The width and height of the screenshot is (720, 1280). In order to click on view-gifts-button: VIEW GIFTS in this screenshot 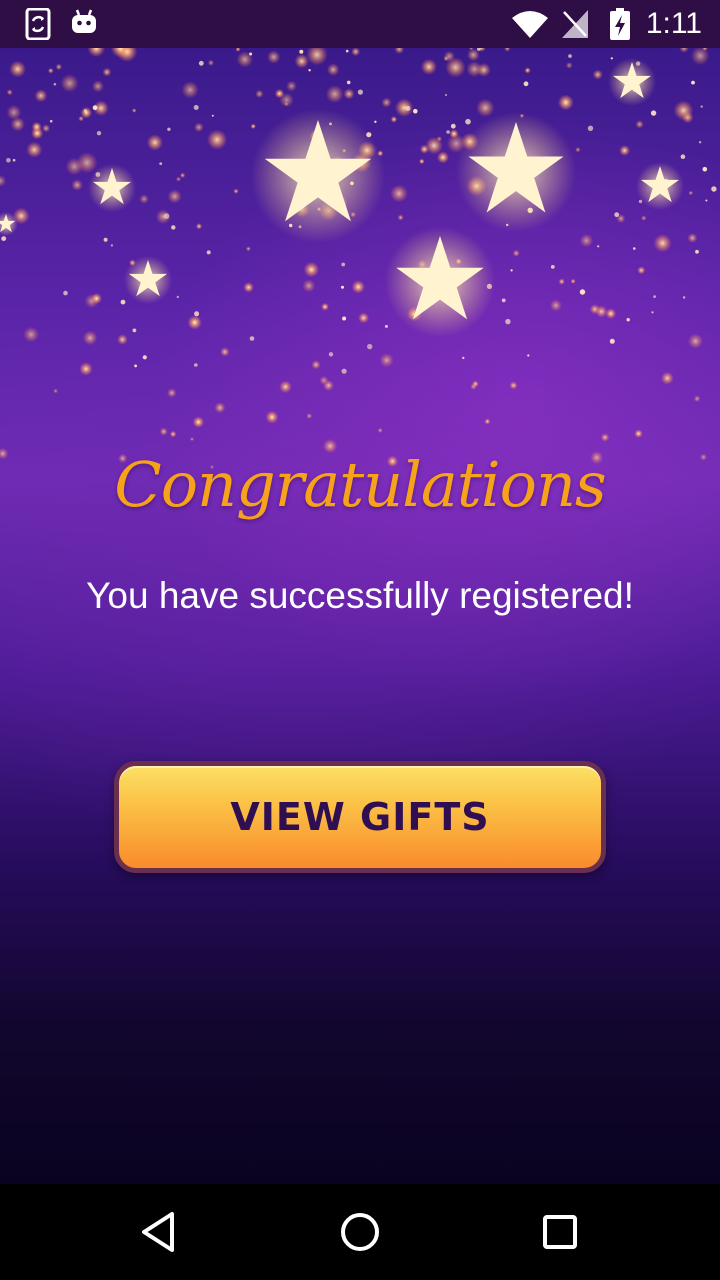, I will do `click(360, 817)`.